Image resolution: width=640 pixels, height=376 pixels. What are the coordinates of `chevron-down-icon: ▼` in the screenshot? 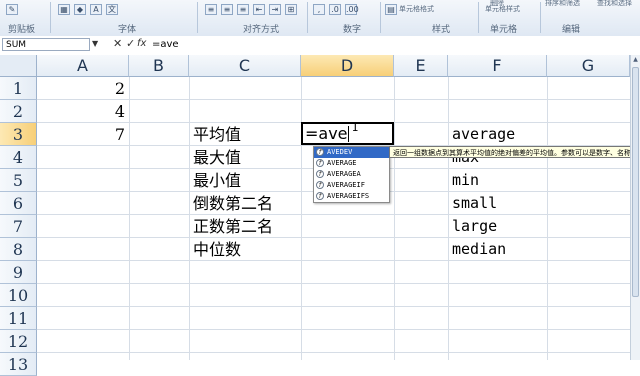 It's located at (95, 43).